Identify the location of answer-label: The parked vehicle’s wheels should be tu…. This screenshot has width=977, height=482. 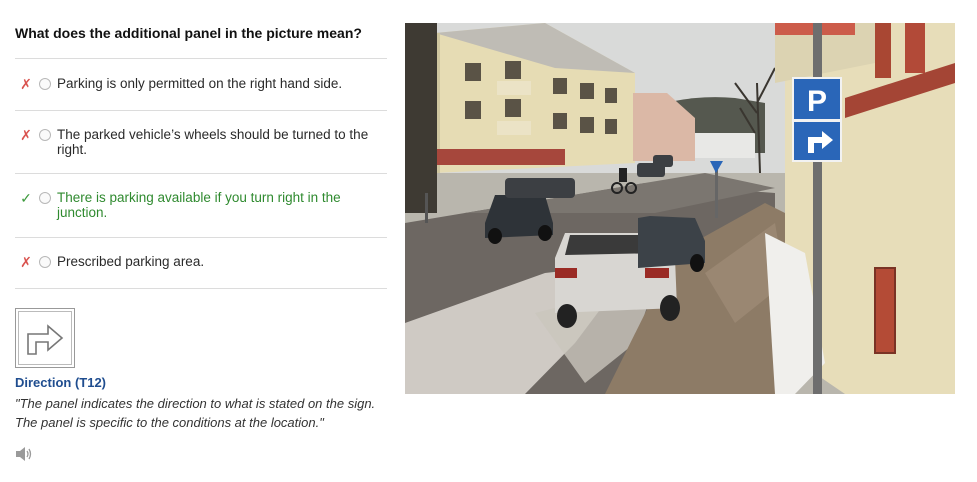
(213, 142).